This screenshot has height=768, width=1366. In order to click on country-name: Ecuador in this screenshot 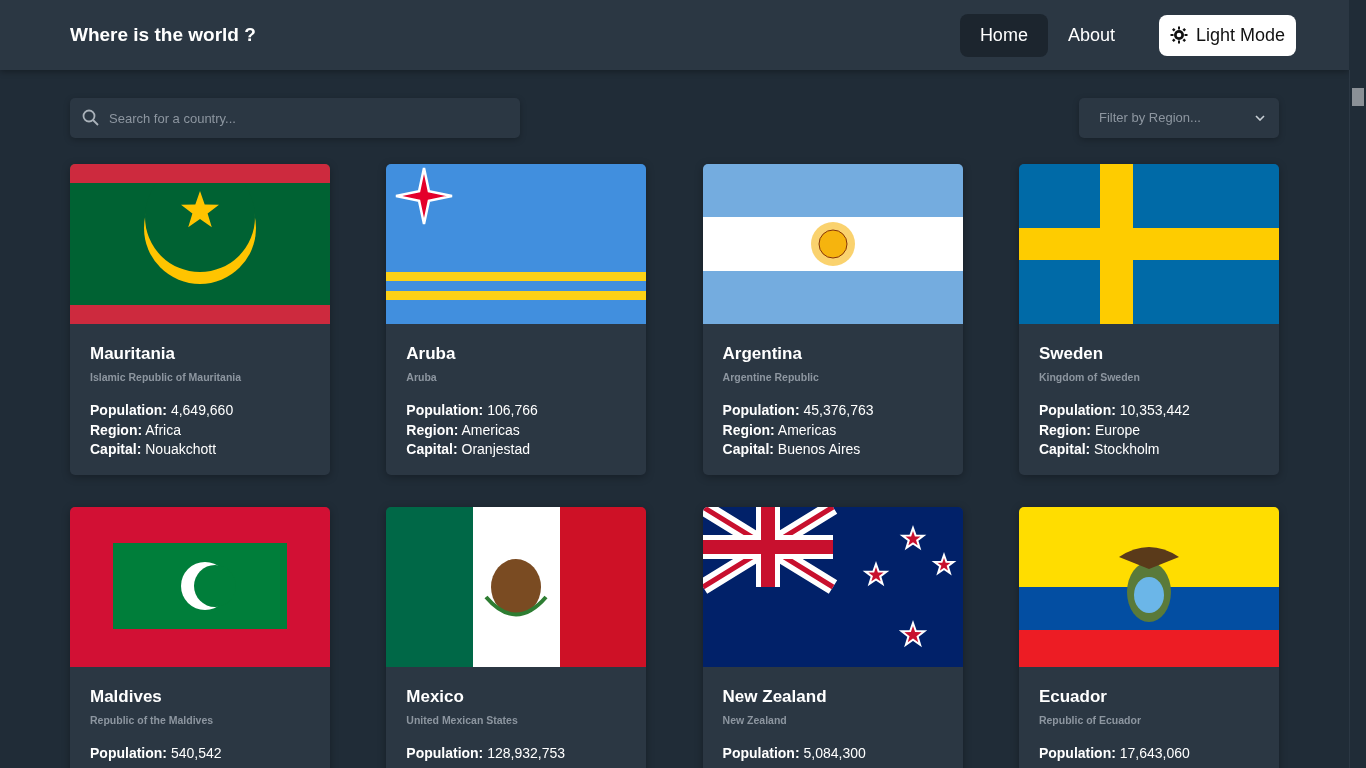, I will do `click(1073, 697)`.